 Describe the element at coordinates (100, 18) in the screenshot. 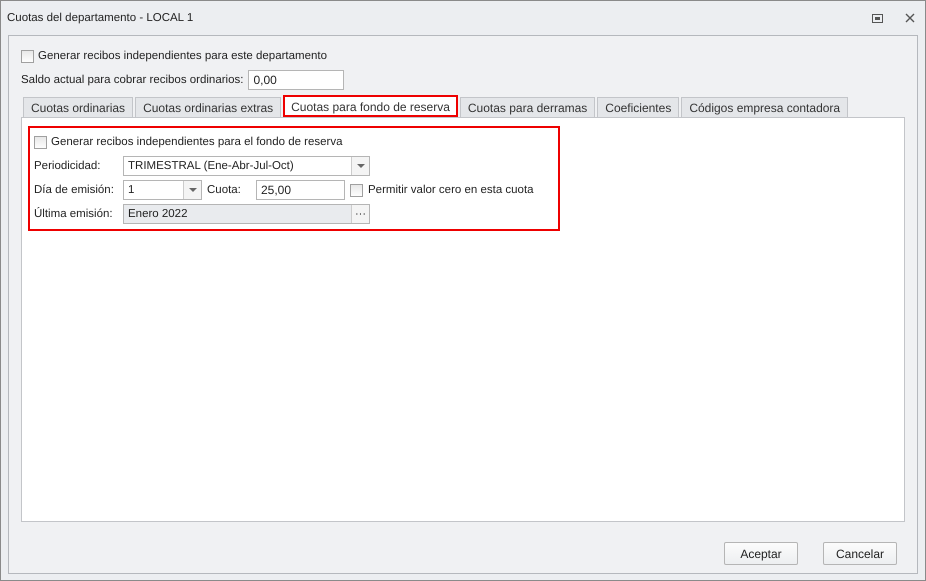

I see `window-title: Cuotas del departamento - LOCAL 1` at that location.